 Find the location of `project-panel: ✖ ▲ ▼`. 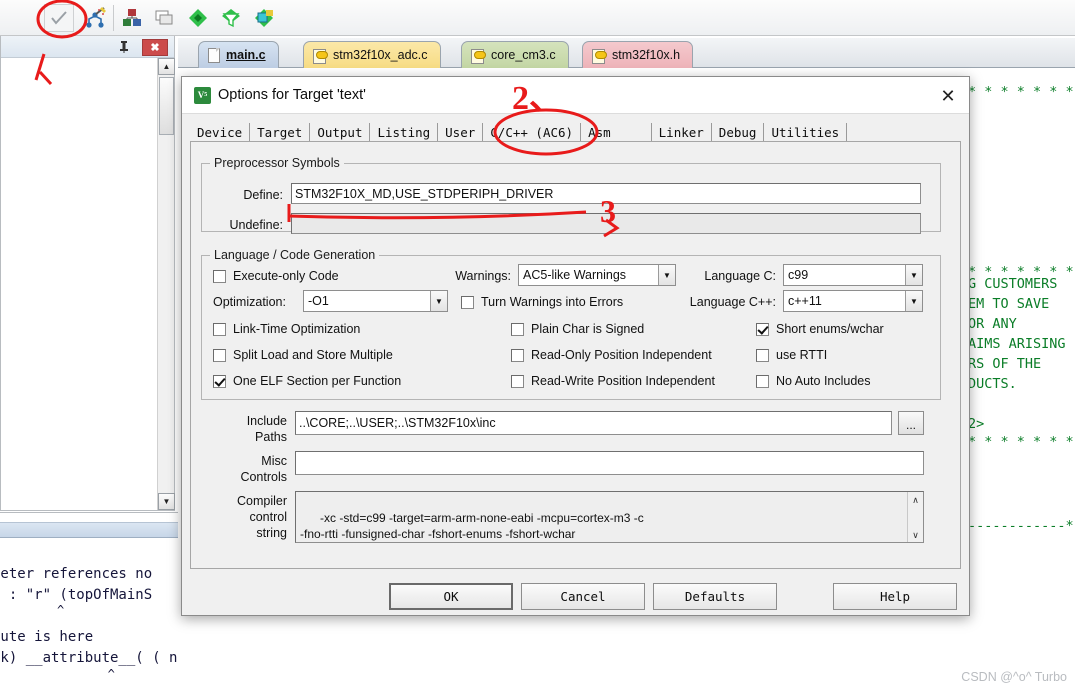

project-panel: ✖ ▲ ▼ is located at coordinates (87, 273).